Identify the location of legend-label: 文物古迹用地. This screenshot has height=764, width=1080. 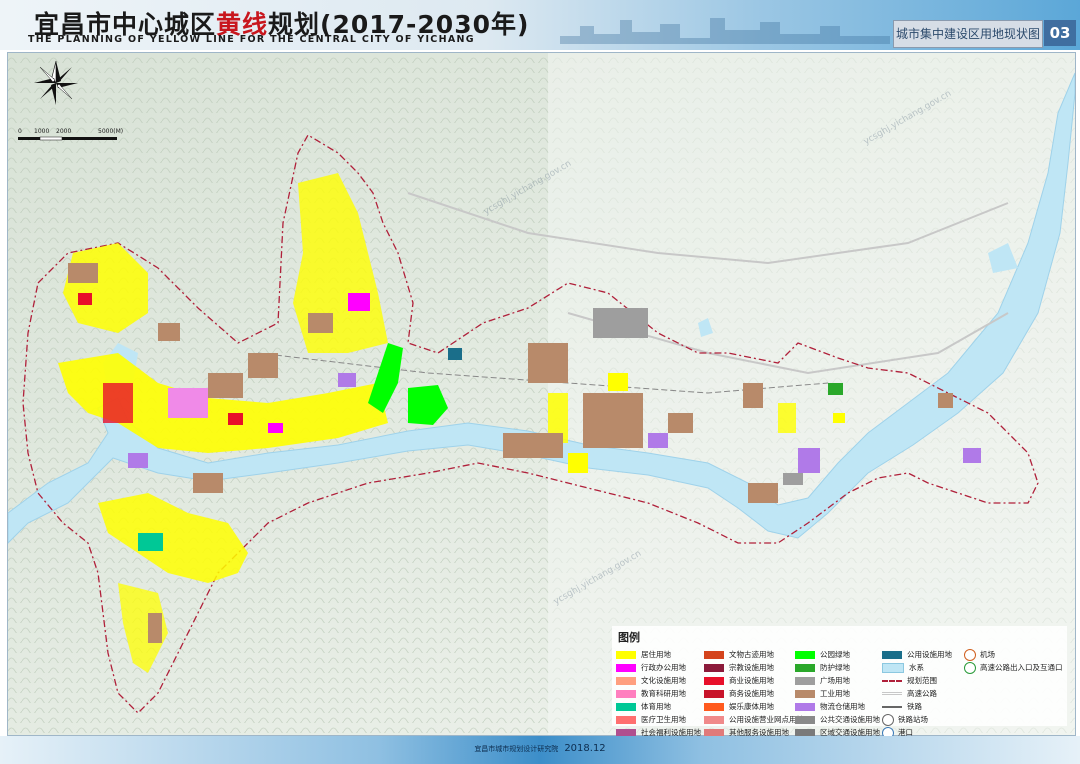
(751, 654).